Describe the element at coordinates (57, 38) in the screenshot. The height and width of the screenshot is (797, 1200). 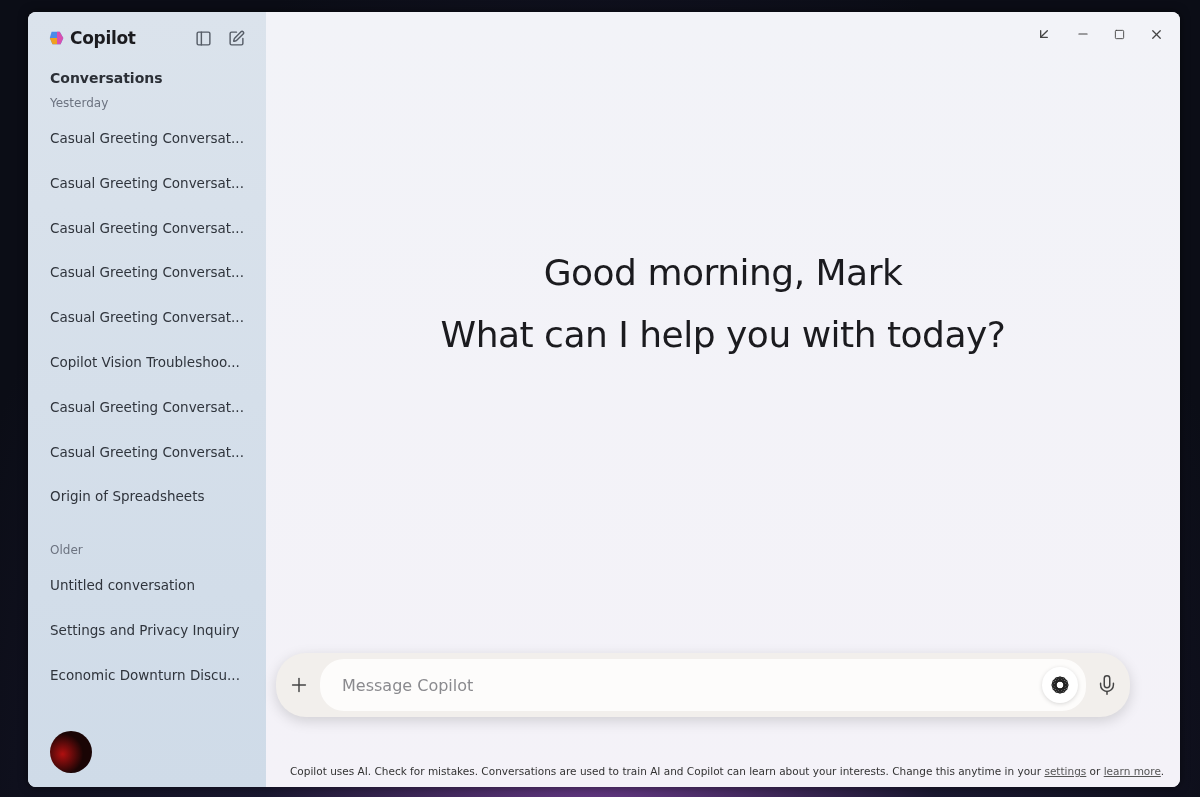
I see `logo-icon` at that location.